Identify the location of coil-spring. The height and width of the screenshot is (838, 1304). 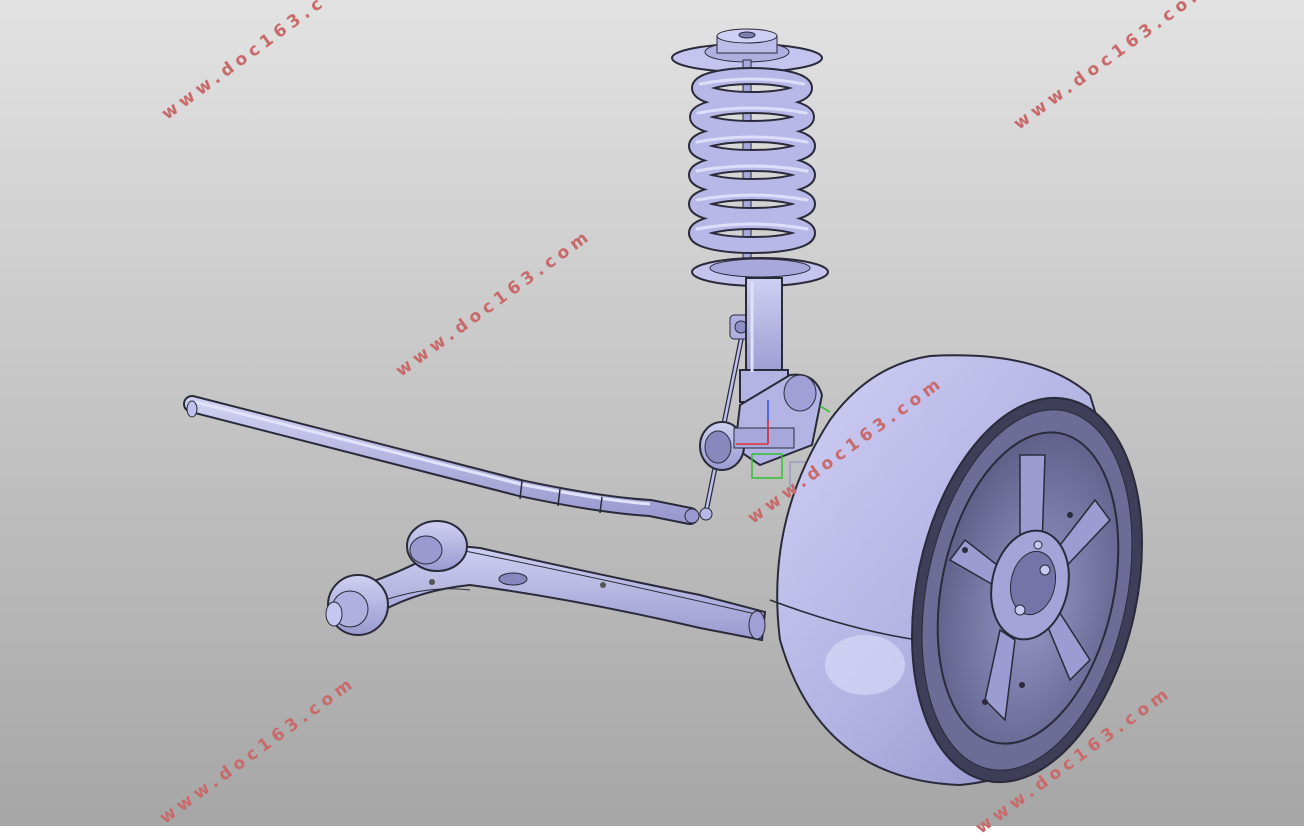
(752, 160).